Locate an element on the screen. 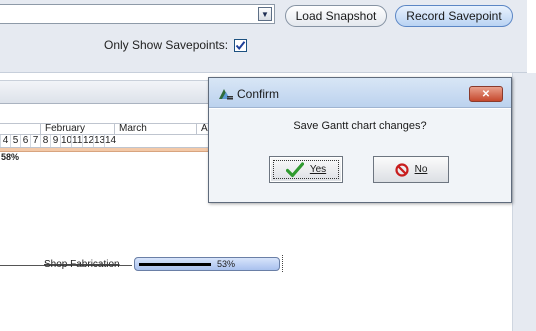 Image resolution: width=536 pixels, height=331 pixels. day-label: 11 is located at coordinates (77, 141).